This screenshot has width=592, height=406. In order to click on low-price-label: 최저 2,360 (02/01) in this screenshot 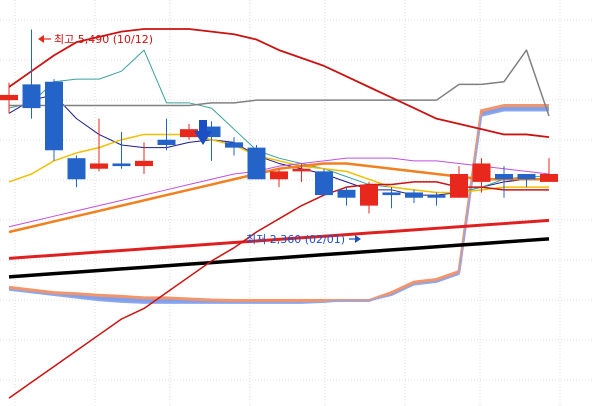, I will do `click(295, 239)`.